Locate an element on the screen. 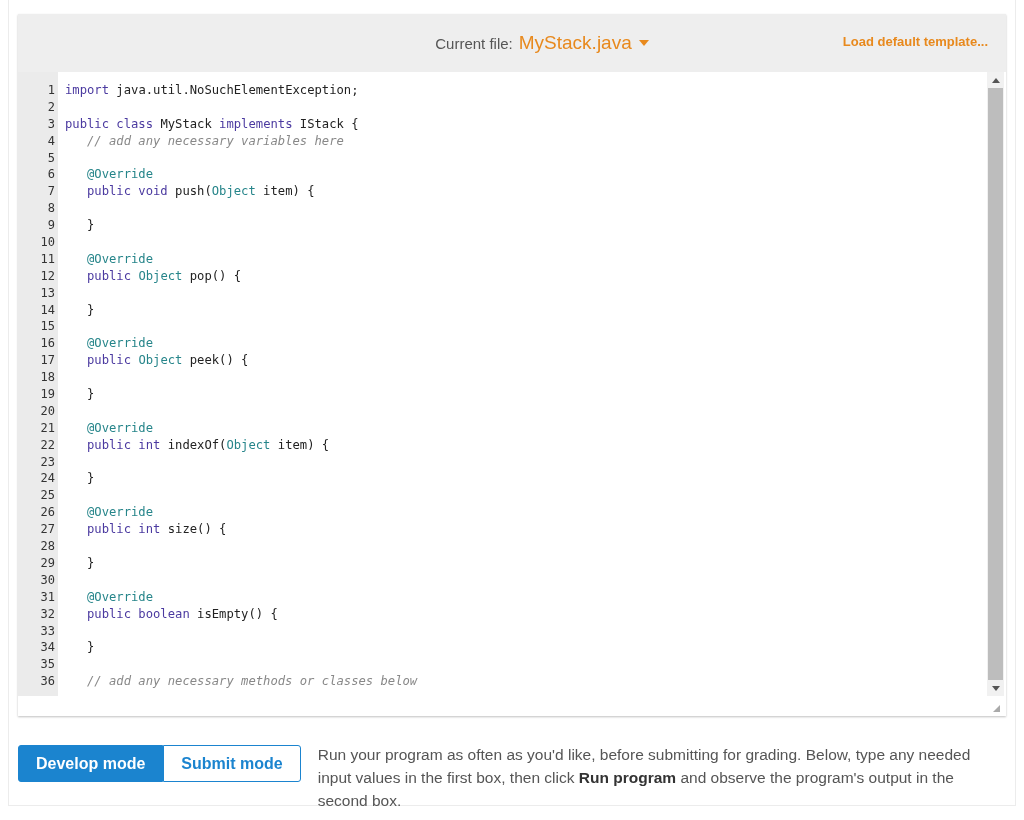 The width and height of the screenshot is (1024, 820). line-number: 20 is located at coordinates (47, 410).